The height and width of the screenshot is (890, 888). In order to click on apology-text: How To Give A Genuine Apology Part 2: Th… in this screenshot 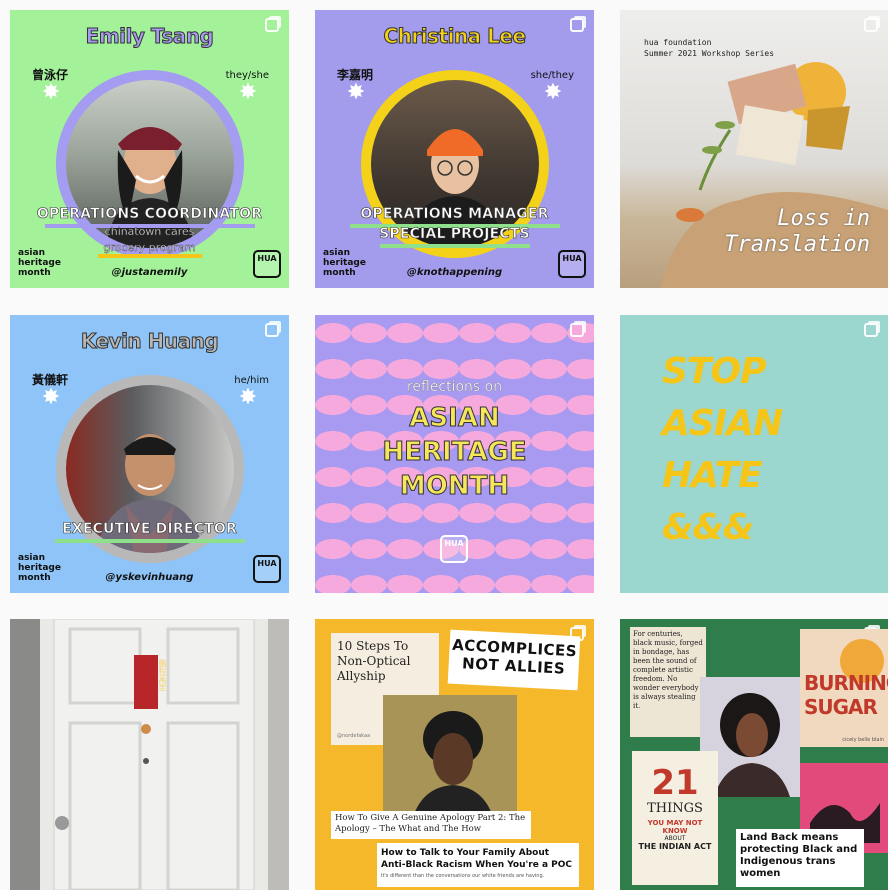, I will do `click(430, 823)`.